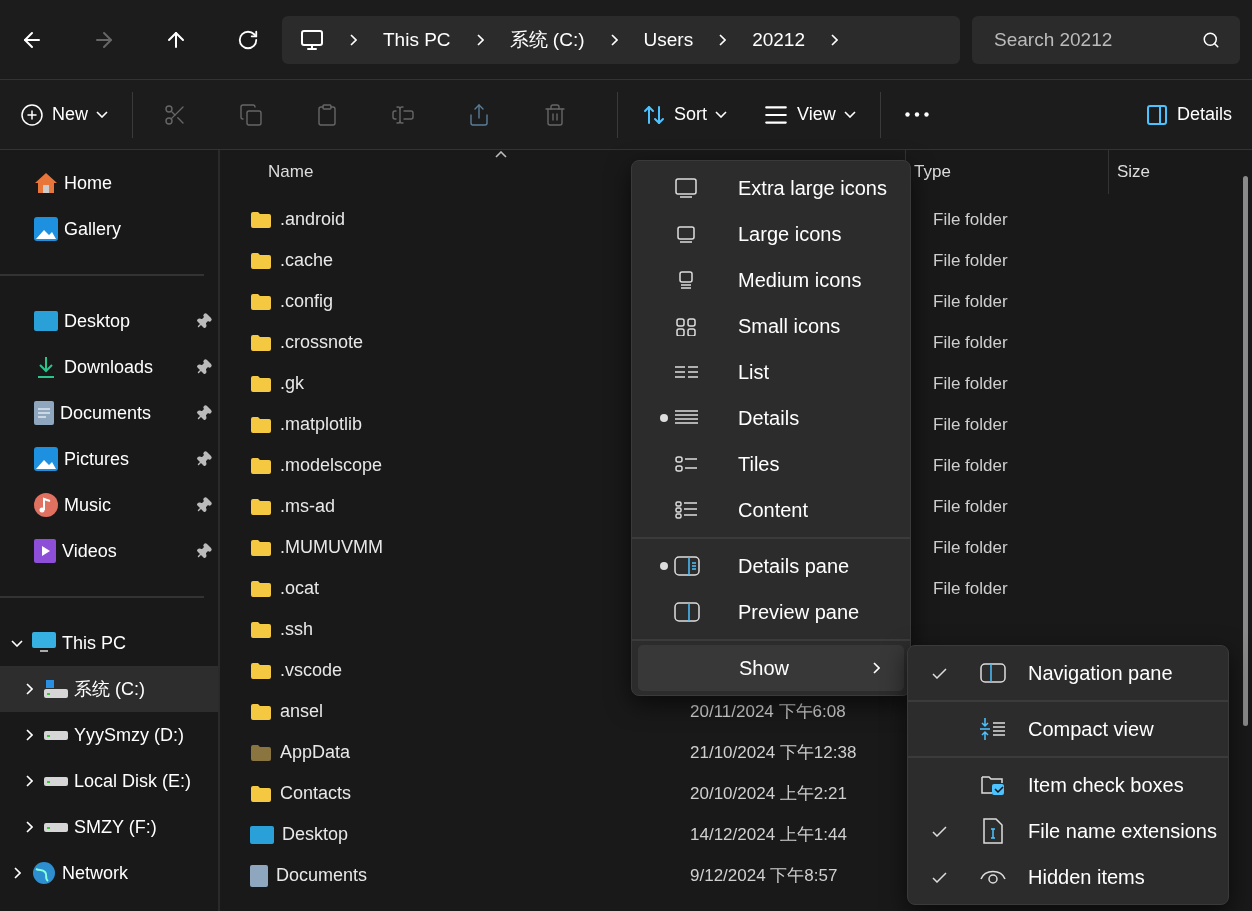 The height and width of the screenshot is (911, 1252). What do you see at coordinates (109, 689) in the screenshot?
I see `tree-item: 系统 (C:)` at bounding box center [109, 689].